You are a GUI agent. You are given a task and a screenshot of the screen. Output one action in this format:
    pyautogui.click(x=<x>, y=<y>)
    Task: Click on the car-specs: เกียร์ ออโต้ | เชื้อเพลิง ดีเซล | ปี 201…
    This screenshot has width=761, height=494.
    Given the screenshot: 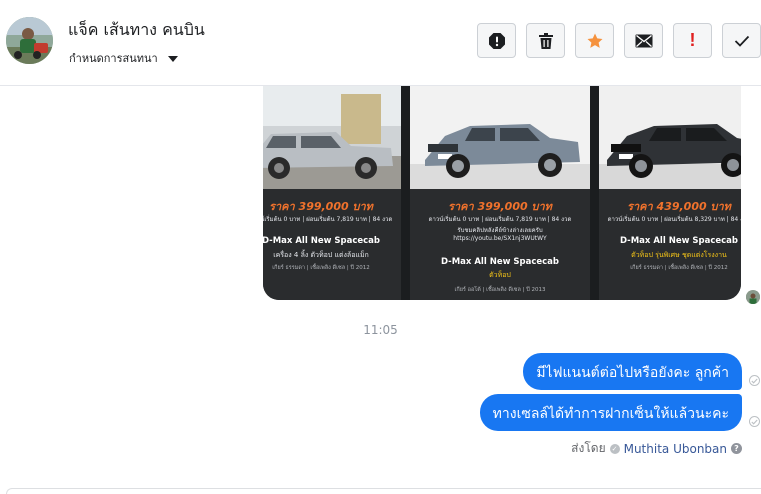 What is the action you would take?
    pyautogui.click(x=500, y=290)
    